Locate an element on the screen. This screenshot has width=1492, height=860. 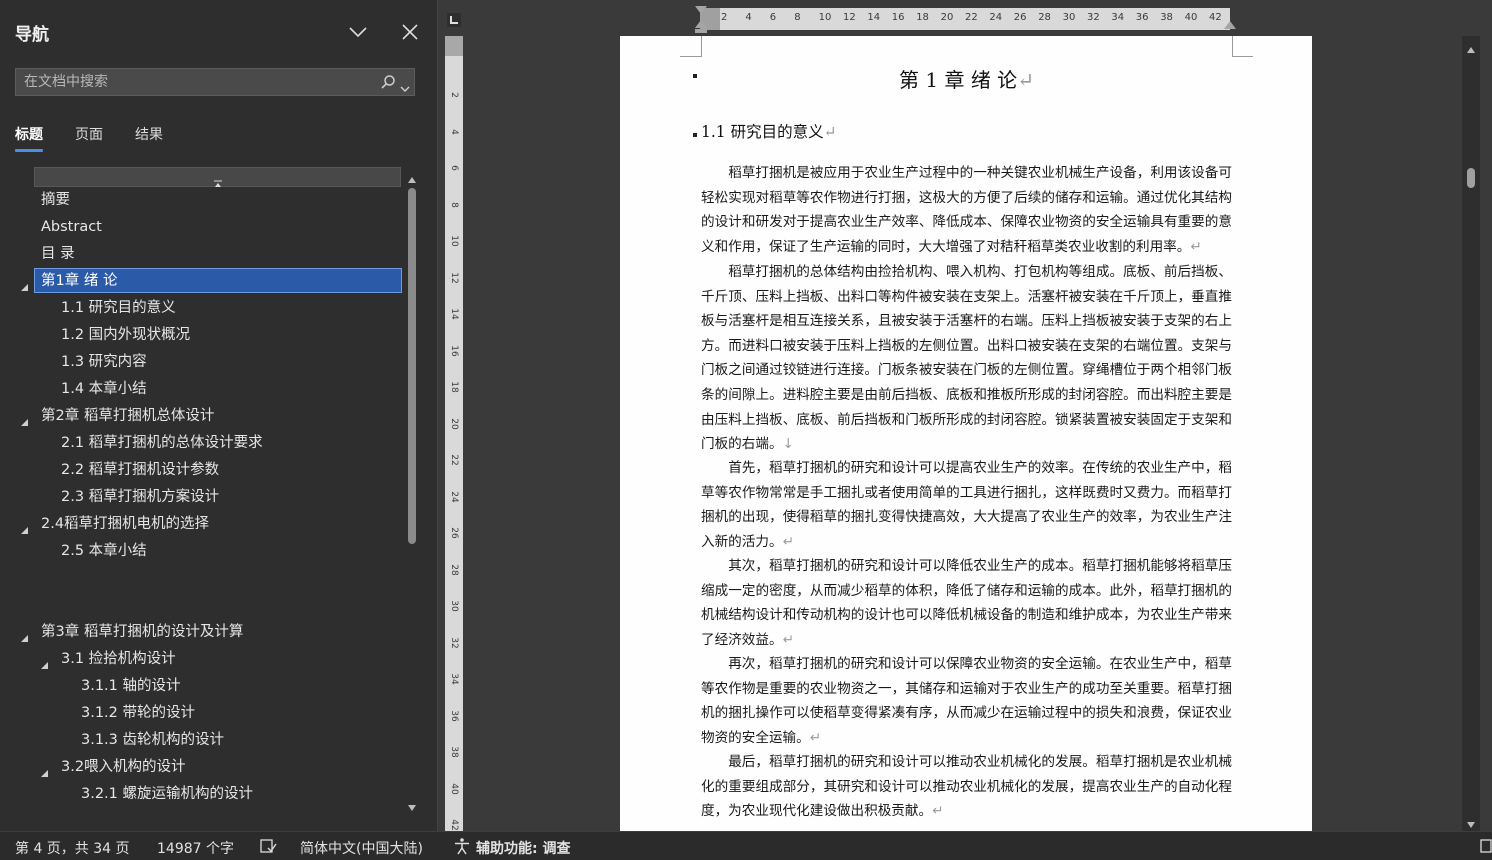
nav-heading-item: 3.2喂入机构的设计 is located at coordinates (123, 767).